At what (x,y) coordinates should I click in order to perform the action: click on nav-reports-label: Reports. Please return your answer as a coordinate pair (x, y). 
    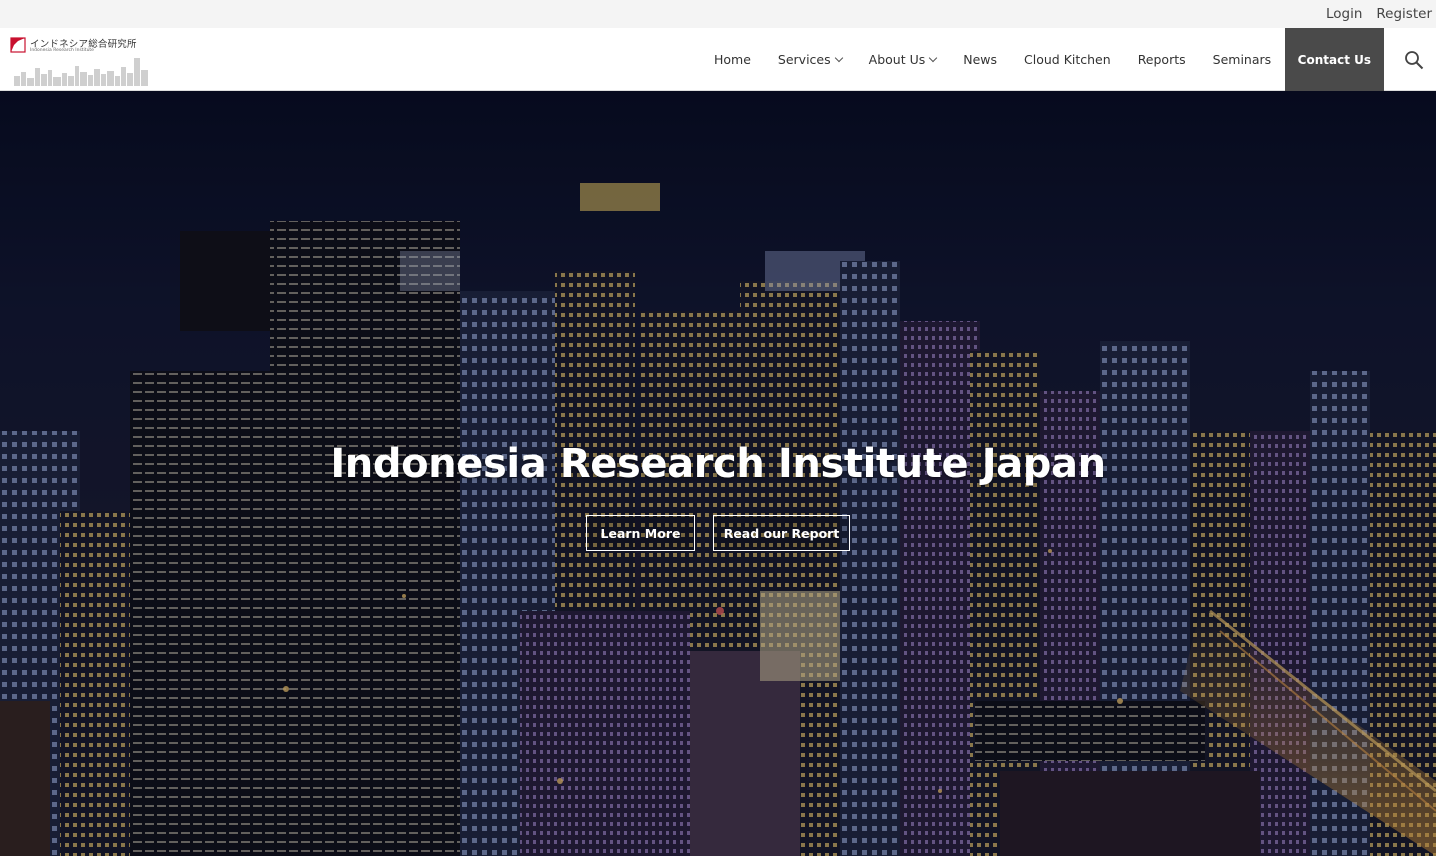
    Looking at the image, I should click on (1161, 59).